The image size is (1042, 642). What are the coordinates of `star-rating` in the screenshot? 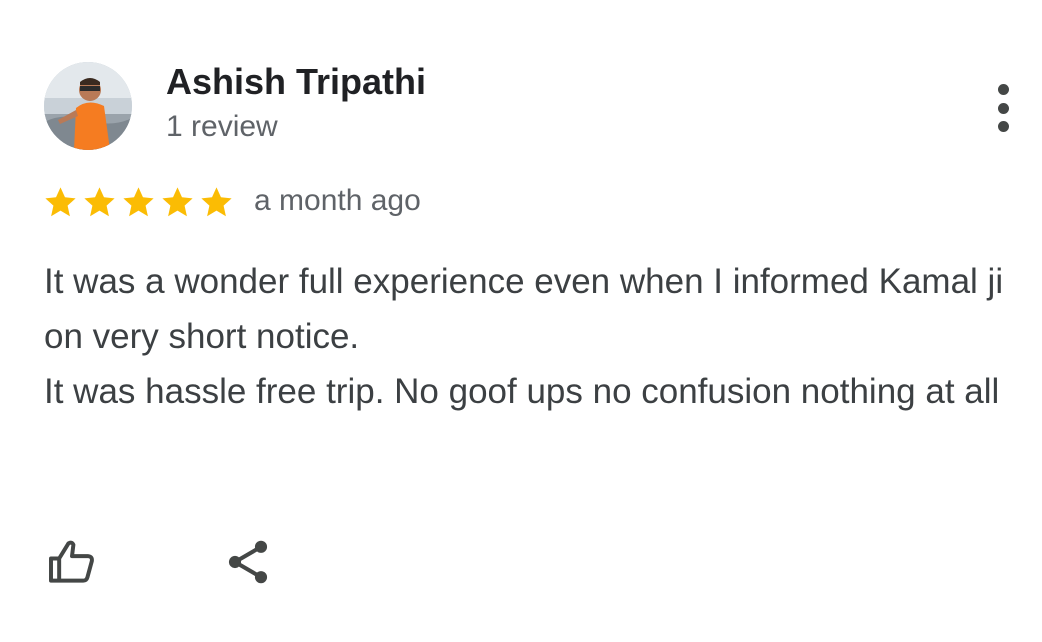 It's located at (138, 202).